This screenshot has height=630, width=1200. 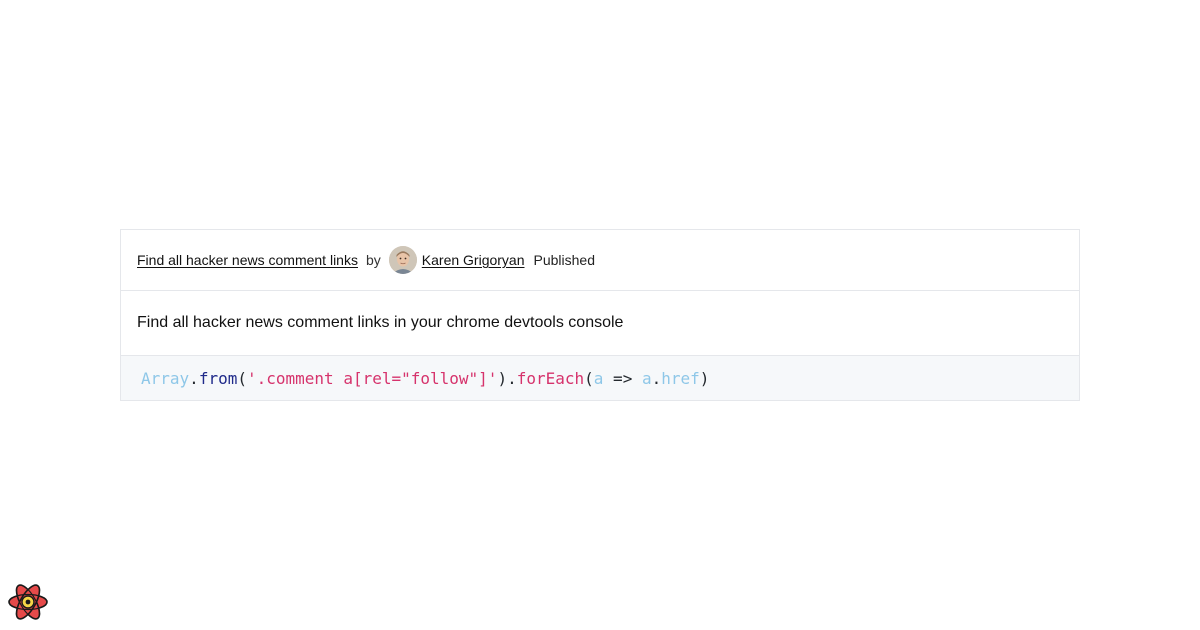 What do you see at coordinates (680, 378) in the screenshot?
I see `code-token-ident: href` at bounding box center [680, 378].